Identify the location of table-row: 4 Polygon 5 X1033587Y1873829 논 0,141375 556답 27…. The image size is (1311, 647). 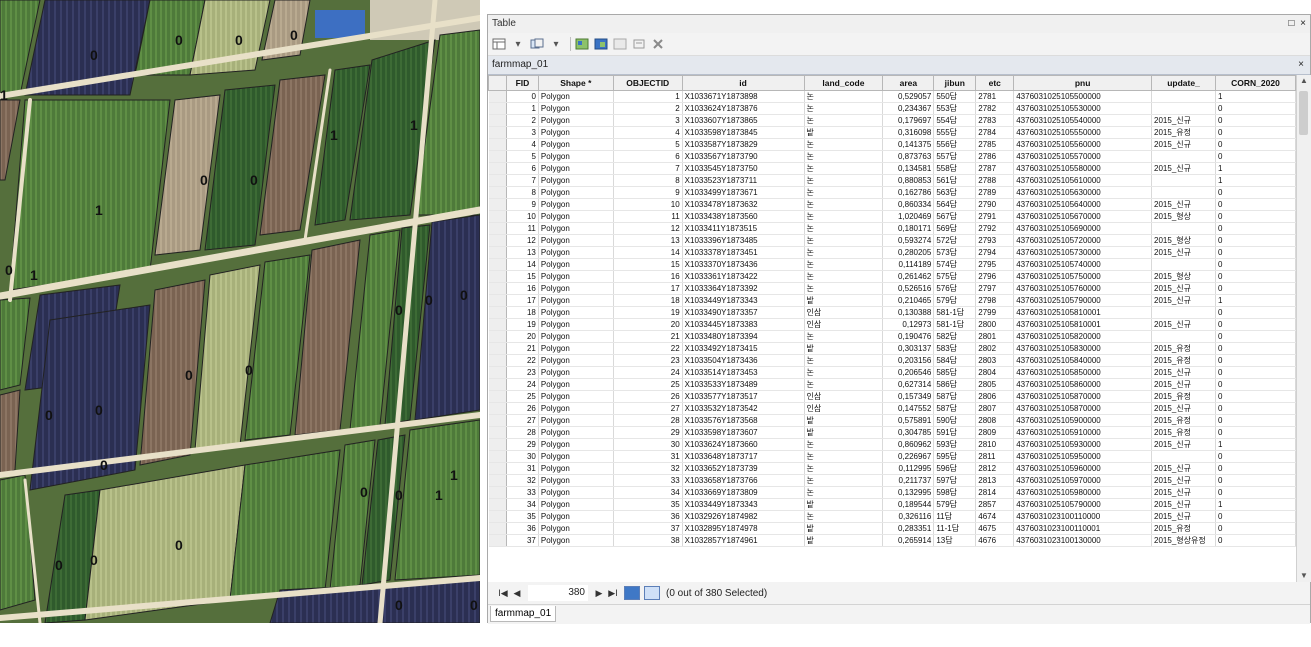
(892, 144).